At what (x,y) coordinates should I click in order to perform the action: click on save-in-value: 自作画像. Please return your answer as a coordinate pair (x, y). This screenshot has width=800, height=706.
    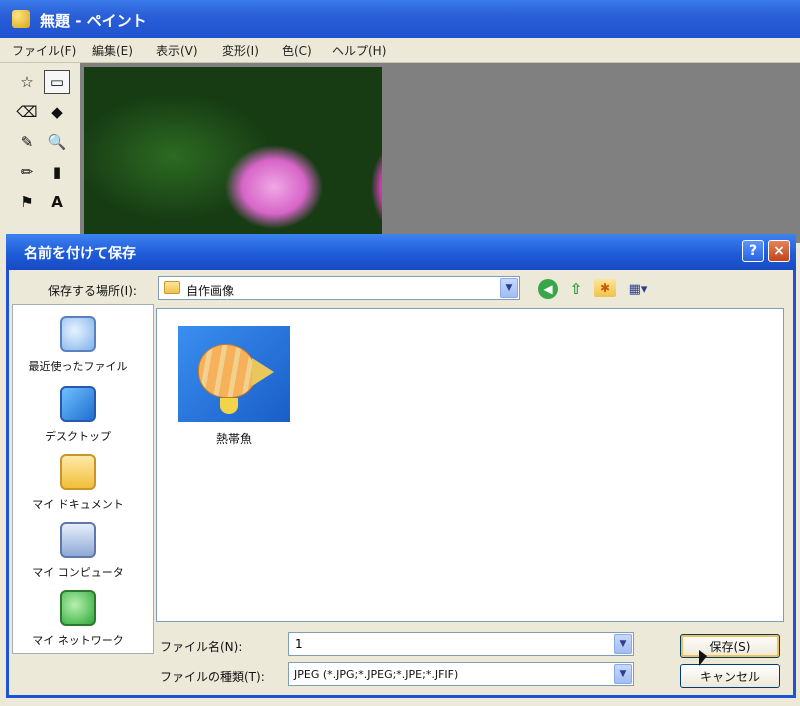
    Looking at the image, I should click on (210, 291).